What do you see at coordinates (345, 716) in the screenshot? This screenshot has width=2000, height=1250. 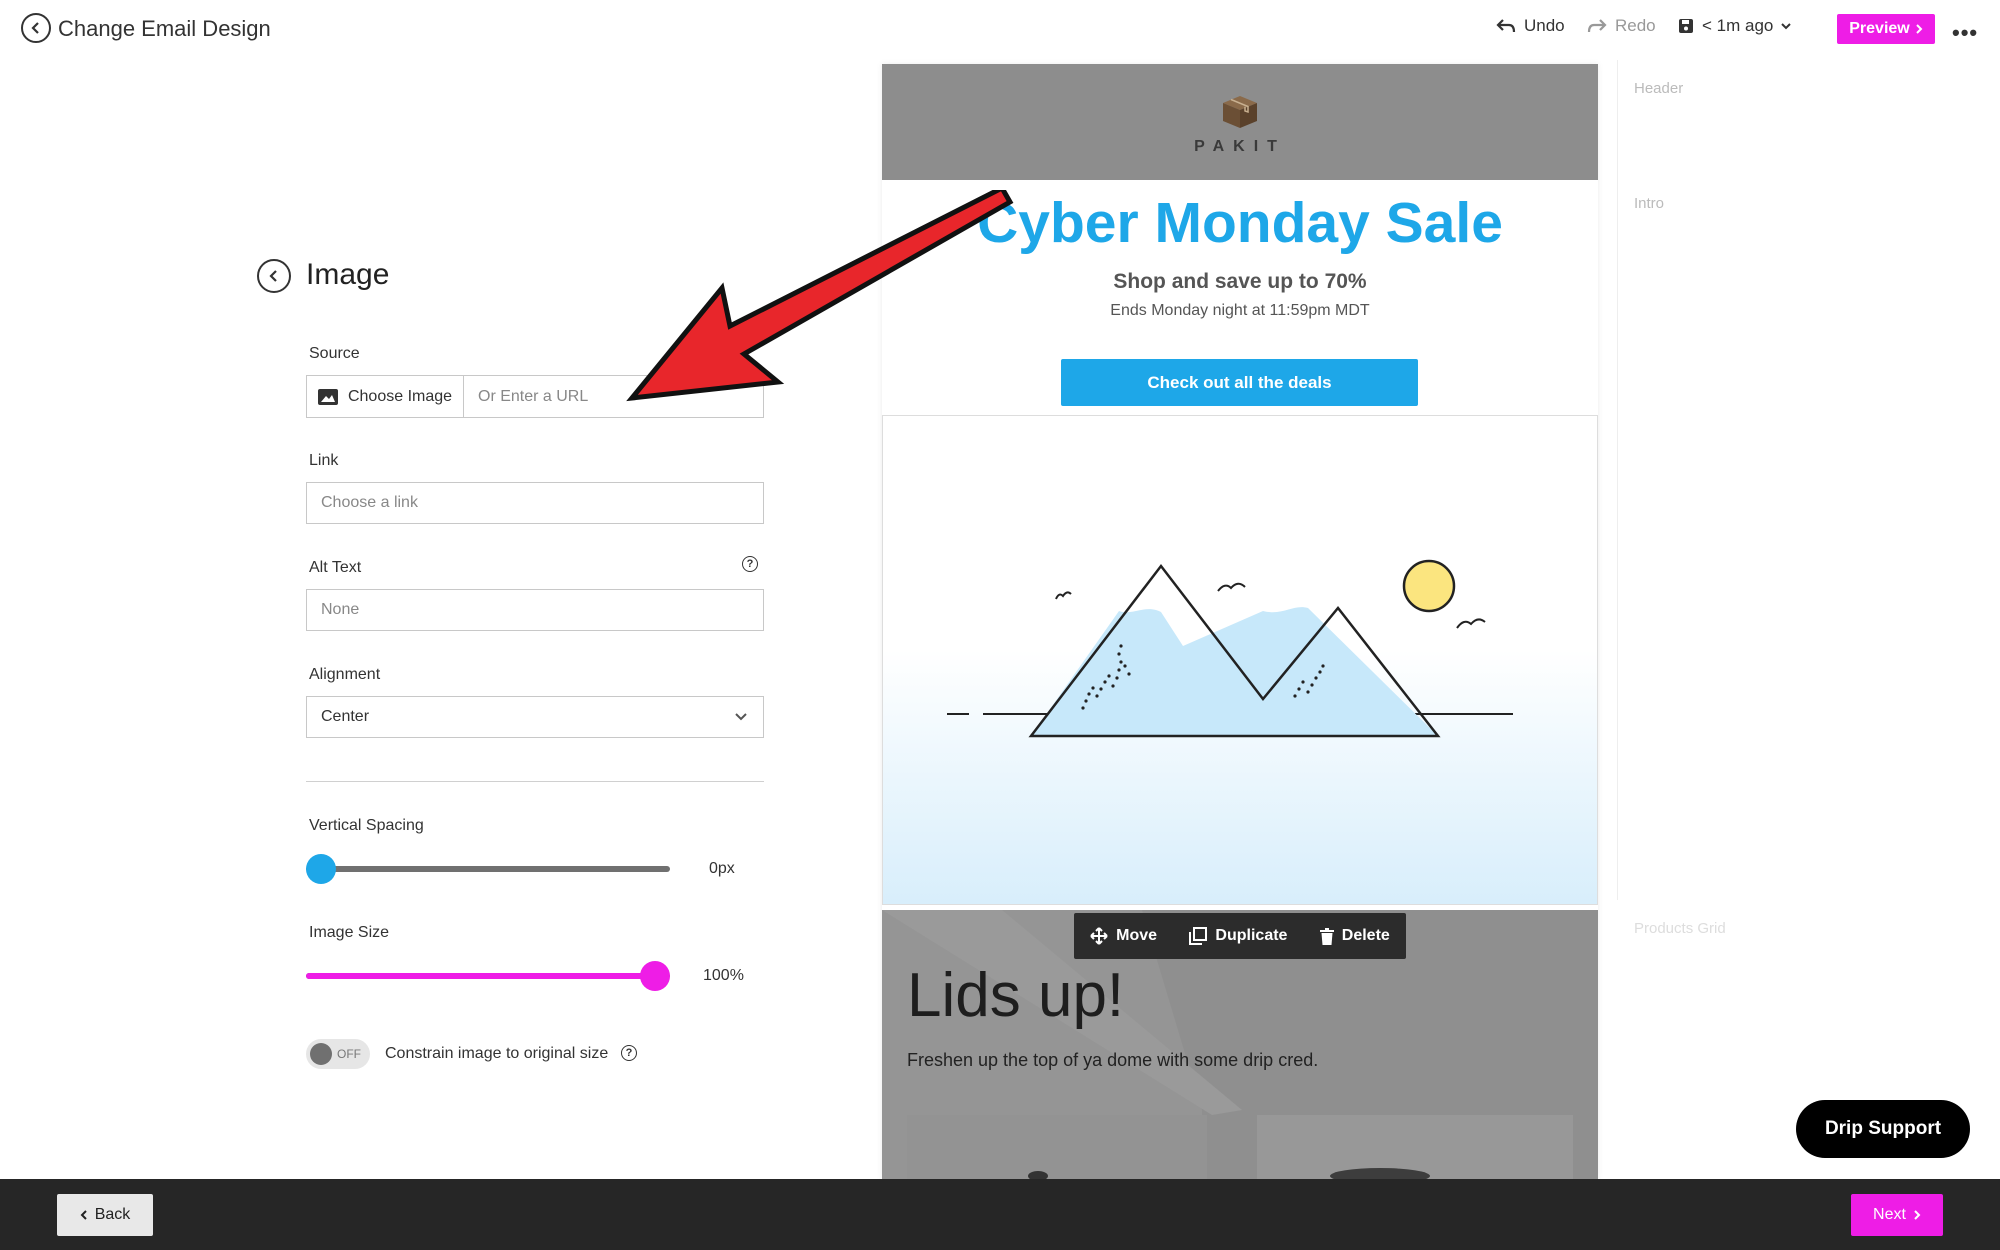 I see `alignment-value: Center` at bounding box center [345, 716].